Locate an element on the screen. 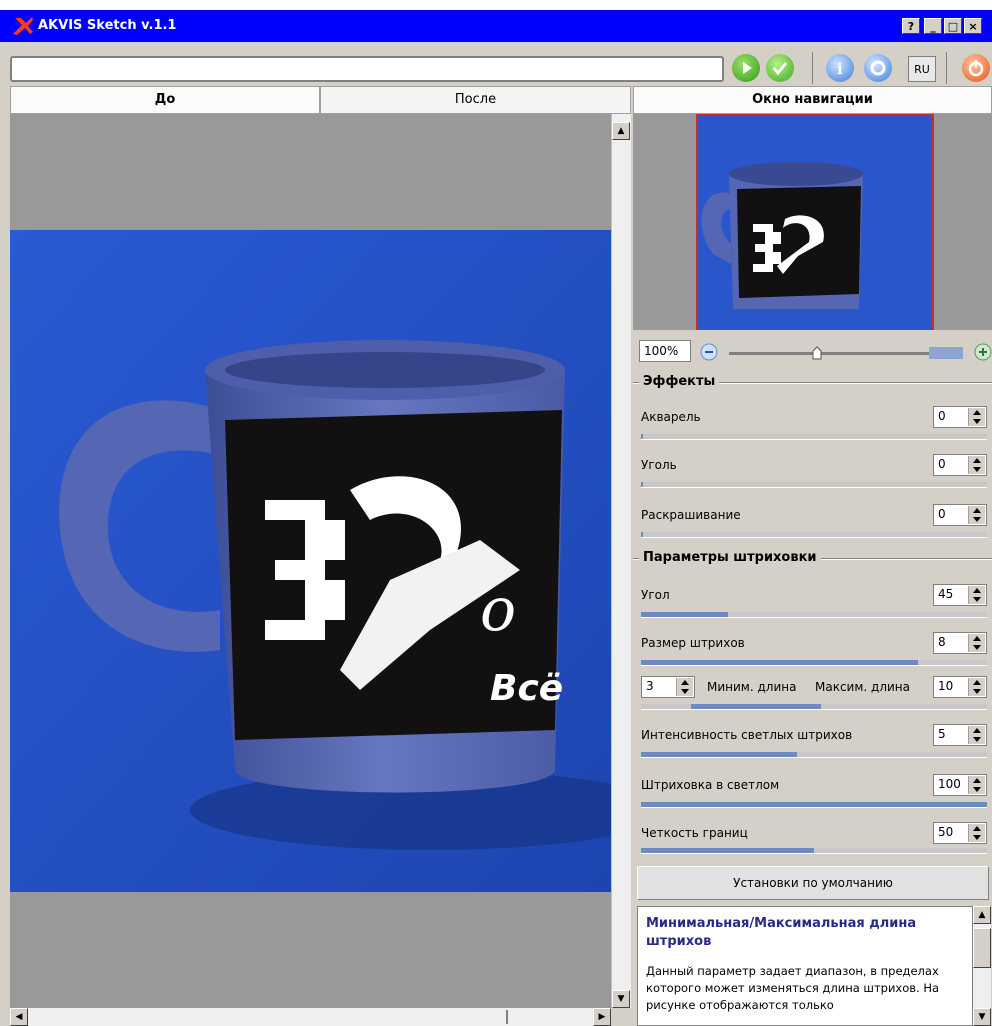 Image resolution: width=992 pixels, height=1026 pixels. minimize-button: _ is located at coordinates (933, 26).